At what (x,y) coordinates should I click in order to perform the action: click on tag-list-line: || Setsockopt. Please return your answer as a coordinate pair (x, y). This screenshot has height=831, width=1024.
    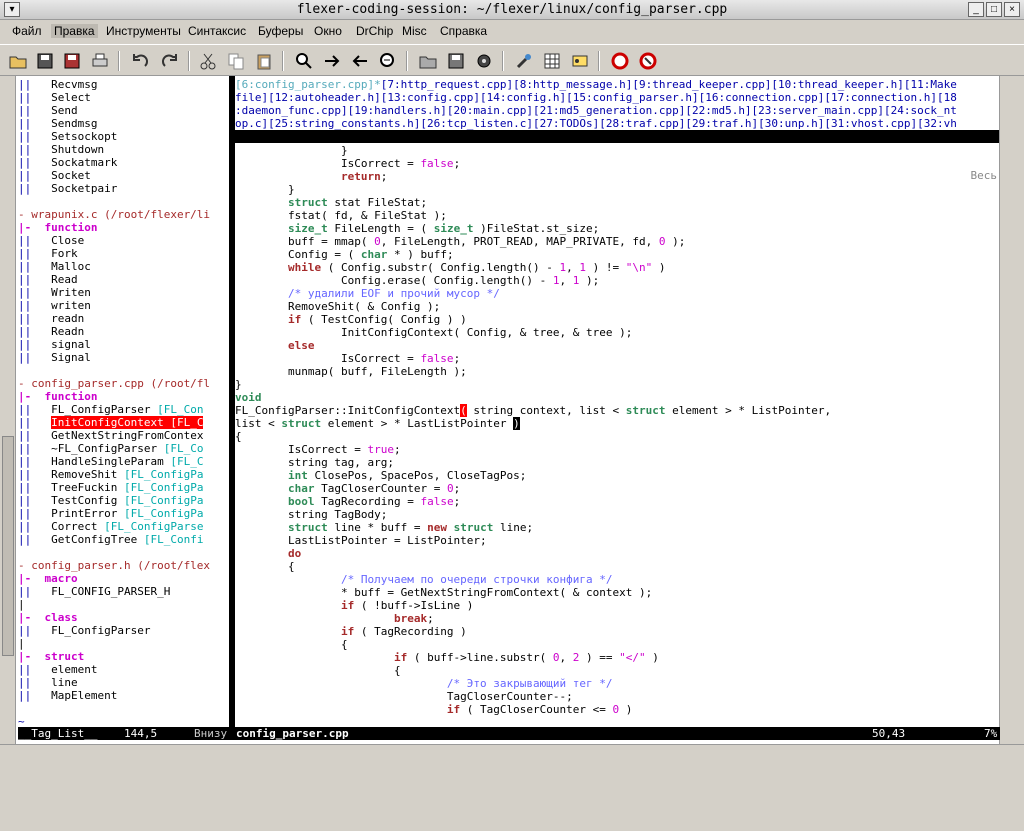
    Looking at the image, I should click on (124, 136).